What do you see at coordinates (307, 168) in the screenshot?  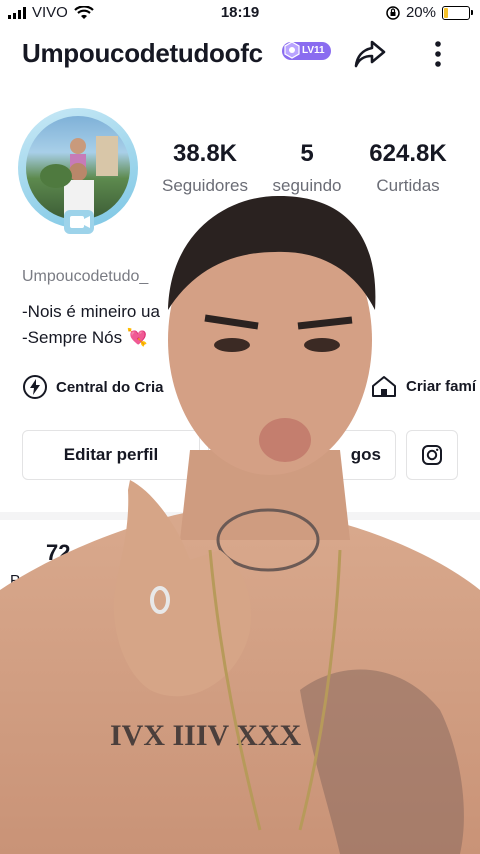 I see `stat-following: 5 seguindo` at bounding box center [307, 168].